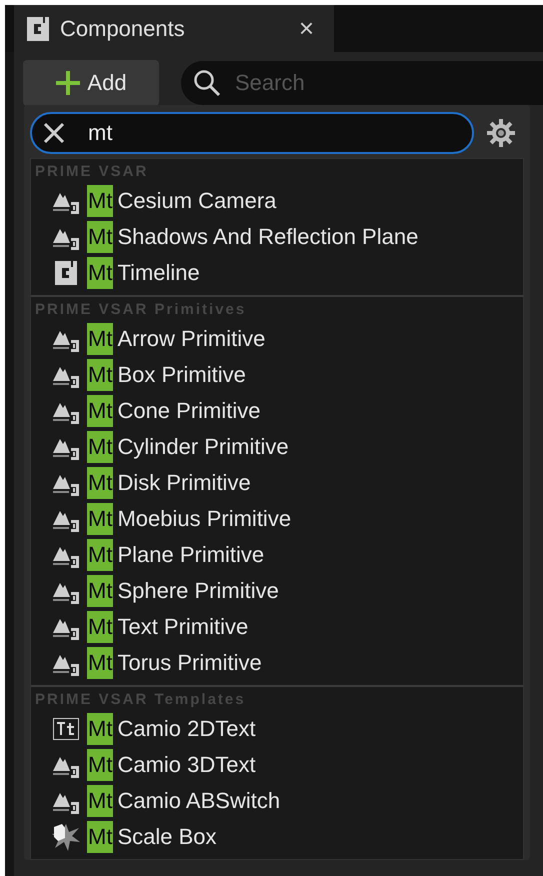  What do you see at coordinates (277, 273) in the screenshot?
I see `component-item: Mt Timeline` at bounding box center [277, 273].